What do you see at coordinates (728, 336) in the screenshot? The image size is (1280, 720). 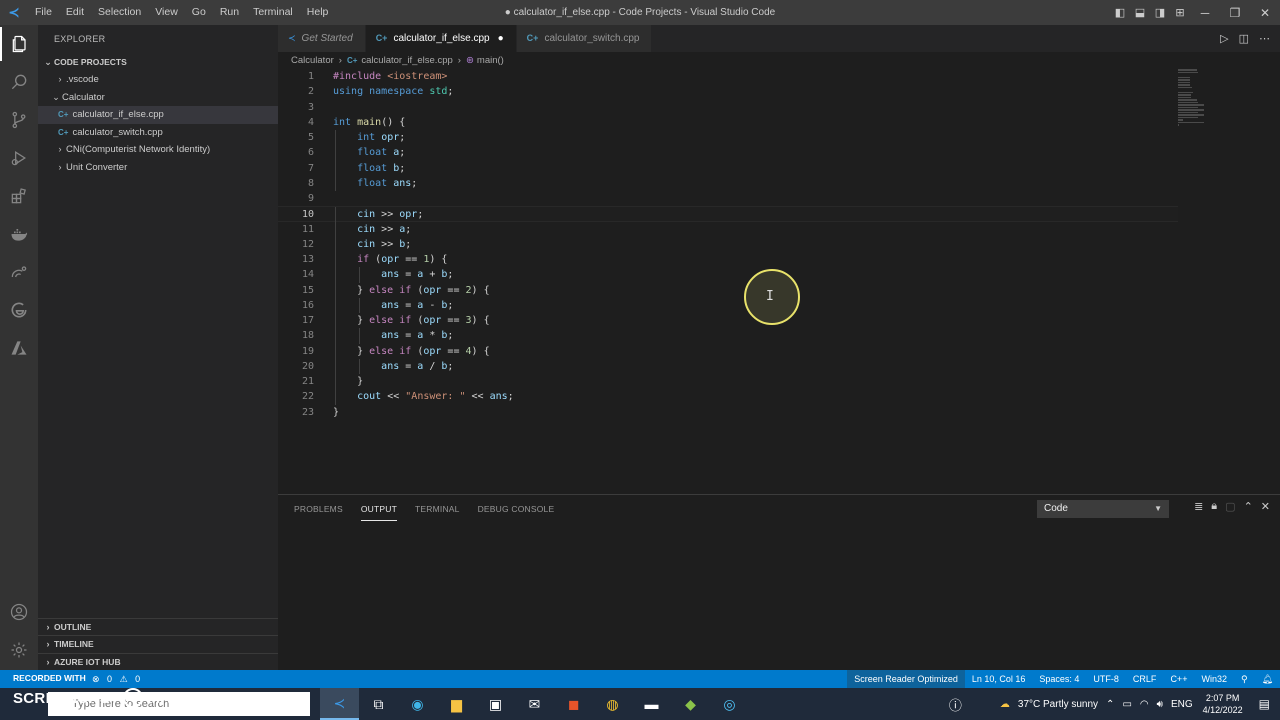 I see `code-line: 18 ans = a * b;` at bounding box center [728, 336].